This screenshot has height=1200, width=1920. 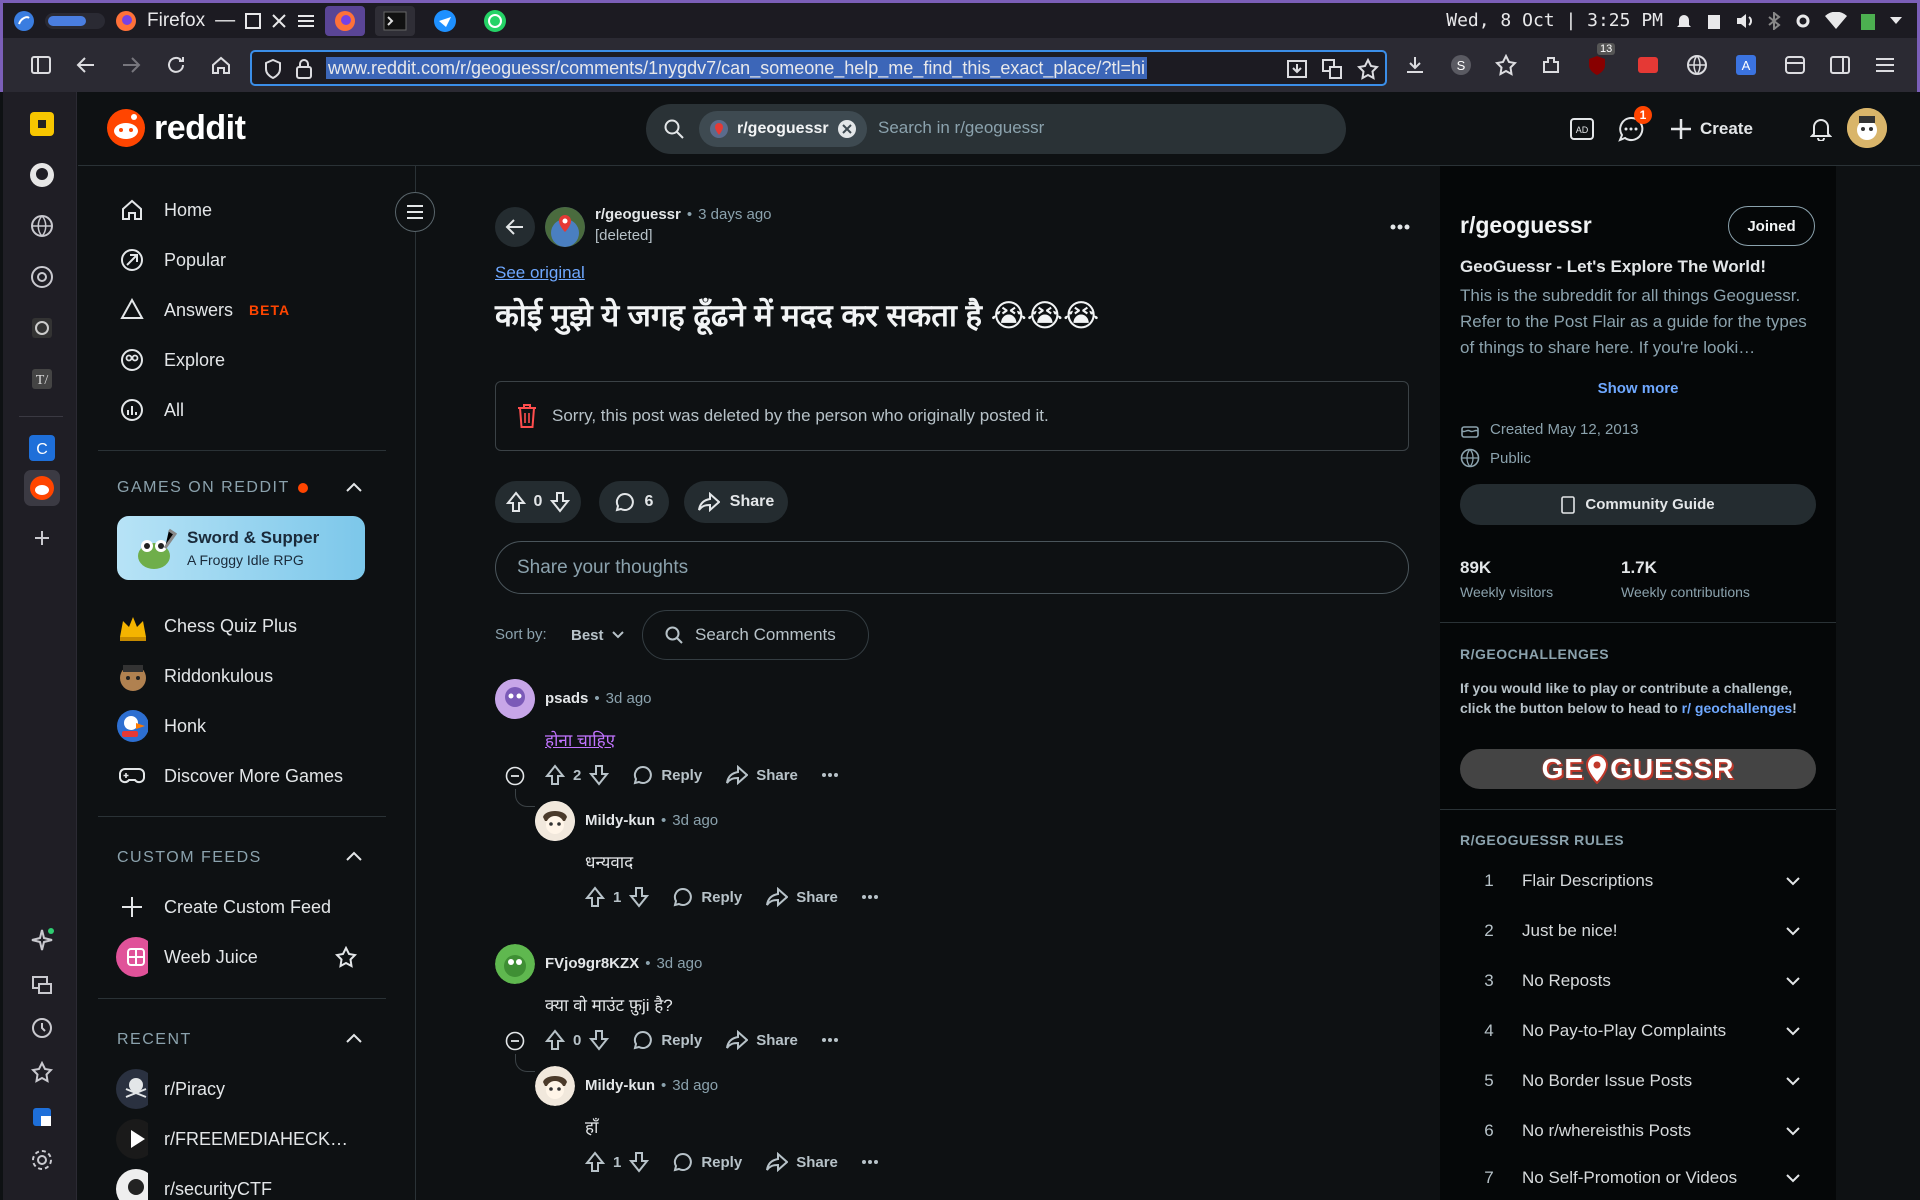 I want to click on collapse-thread-icon, so click(x=515, y=776).